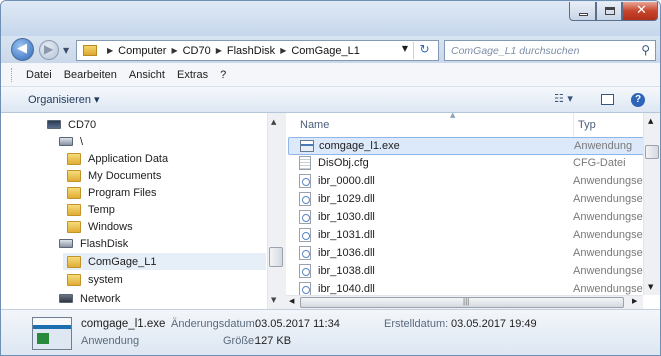  I want to click on tree-label: ComGage_L1, so click(122, 261).